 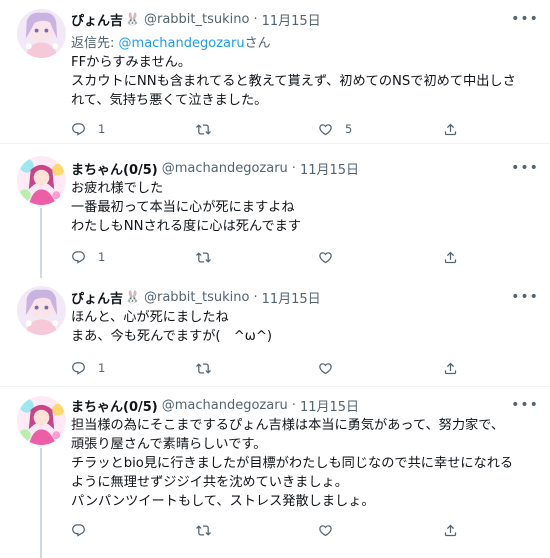 What do you see at coordinates (93, 43) in the screenshot?
I see `reply-to-prefix: 返信先:` at bounding box center [93, 43].